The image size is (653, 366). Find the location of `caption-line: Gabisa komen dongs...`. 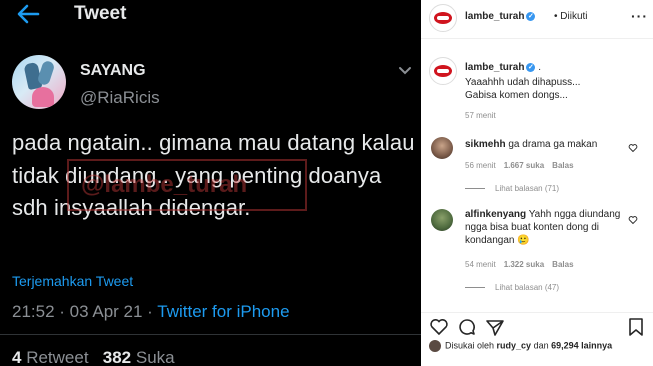

caption-line: Gabisa komen dongs... is located at coordinates (516, 95).